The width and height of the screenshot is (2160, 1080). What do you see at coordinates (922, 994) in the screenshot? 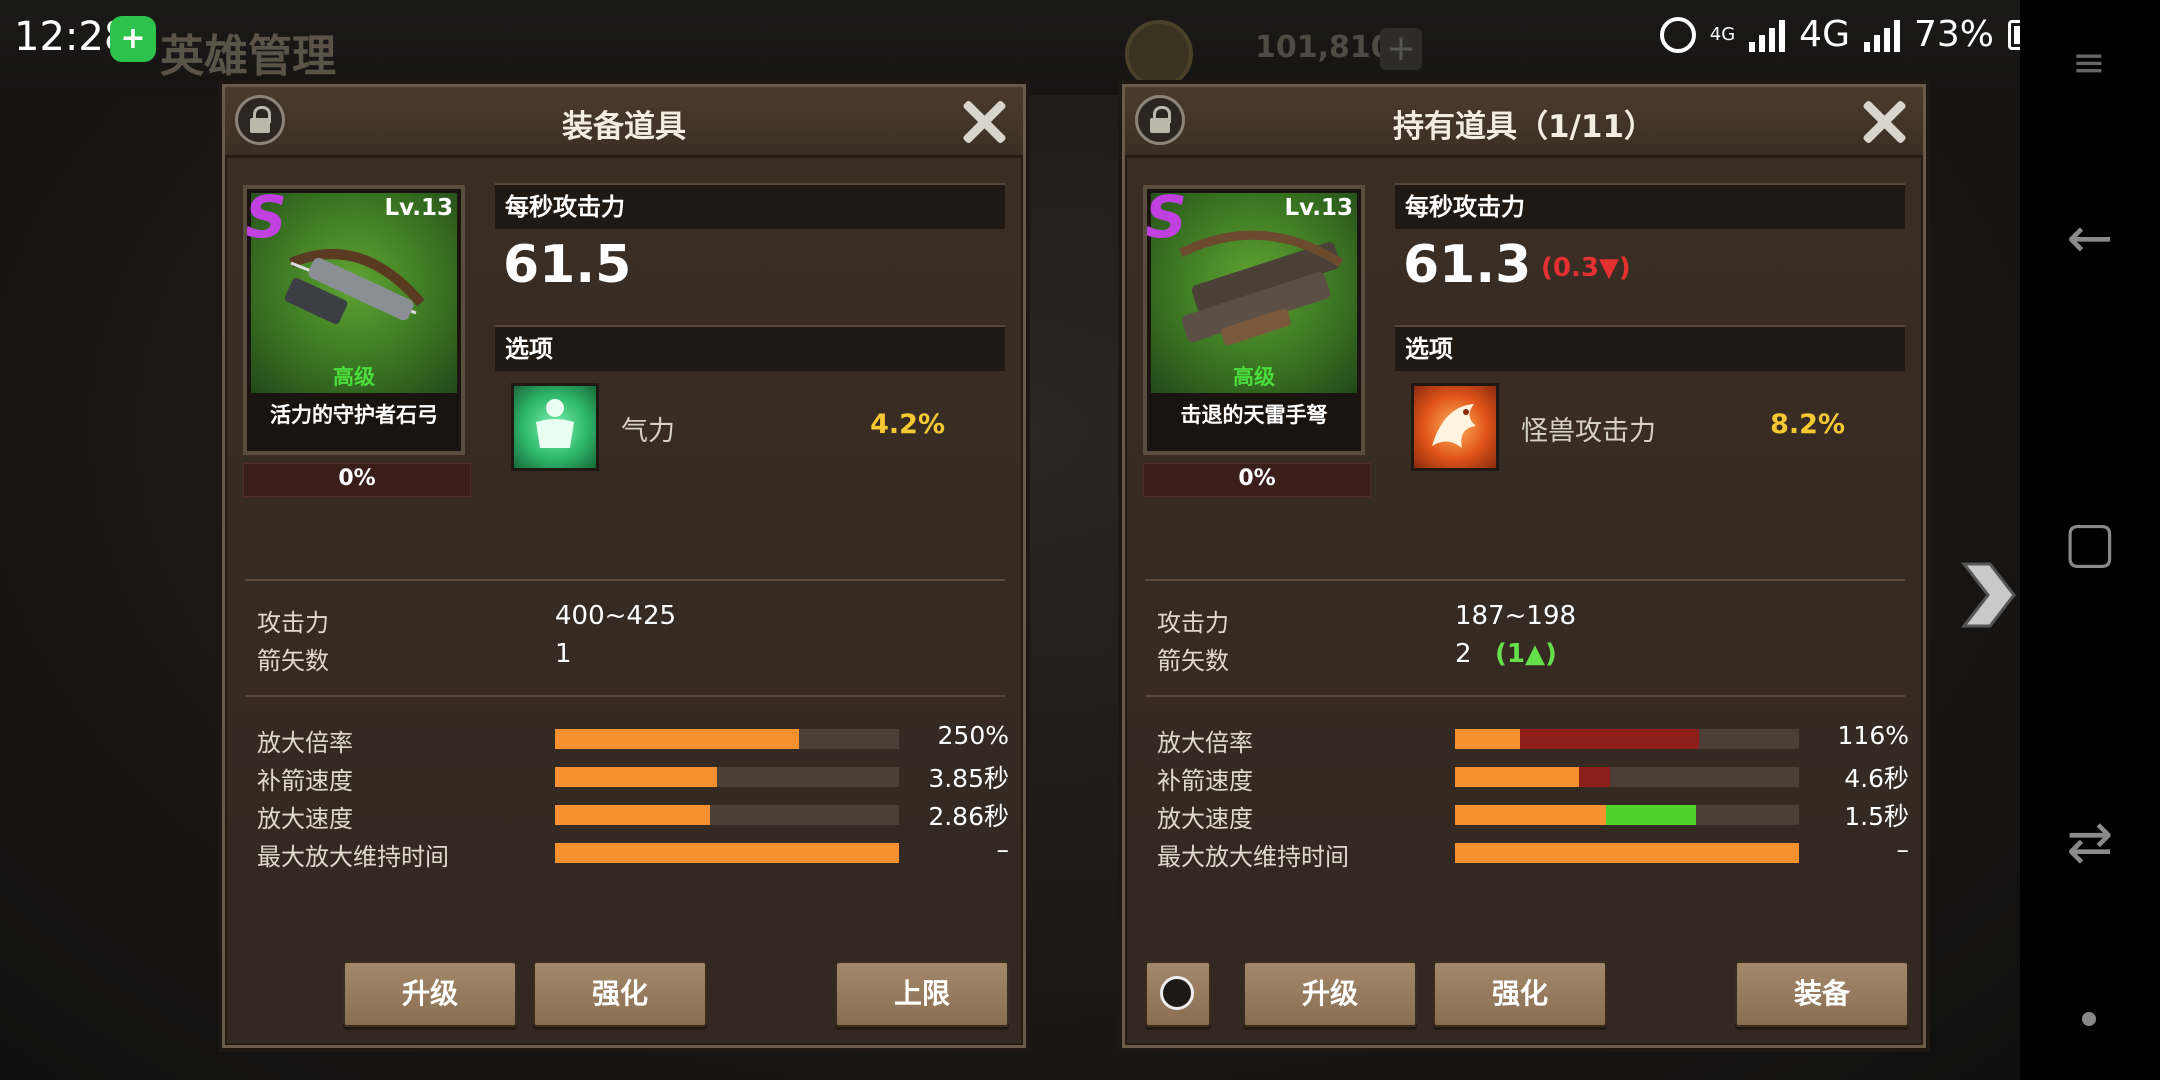
I see `limit-button: 上限` at bounding box center [922, 994].